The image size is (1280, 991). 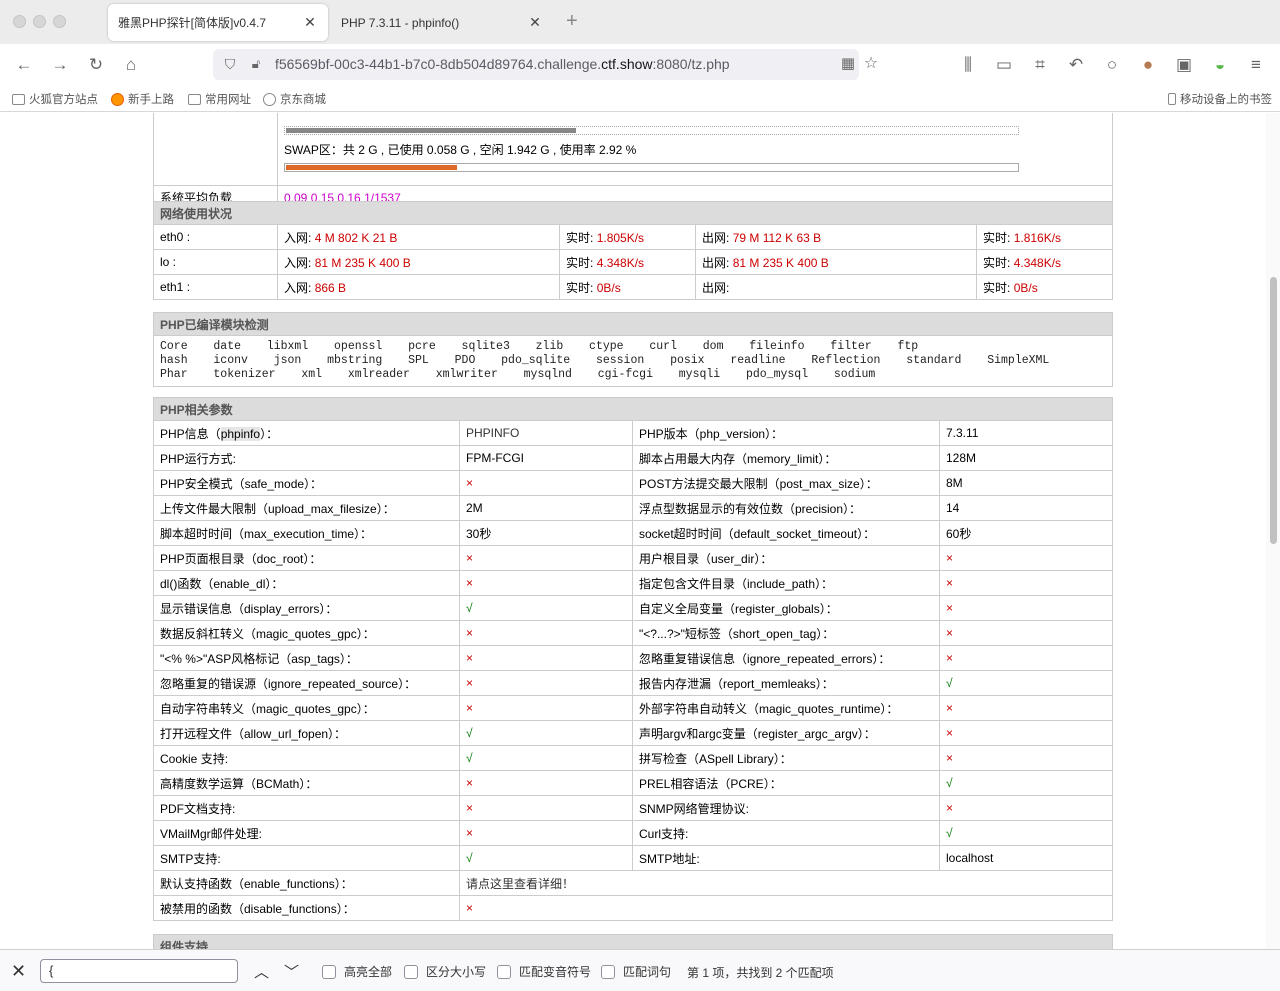 What do you see at coordinates (1026, 458) in the screenshot?
I see `param-value: 128M` at bounding box center [1026, 458].